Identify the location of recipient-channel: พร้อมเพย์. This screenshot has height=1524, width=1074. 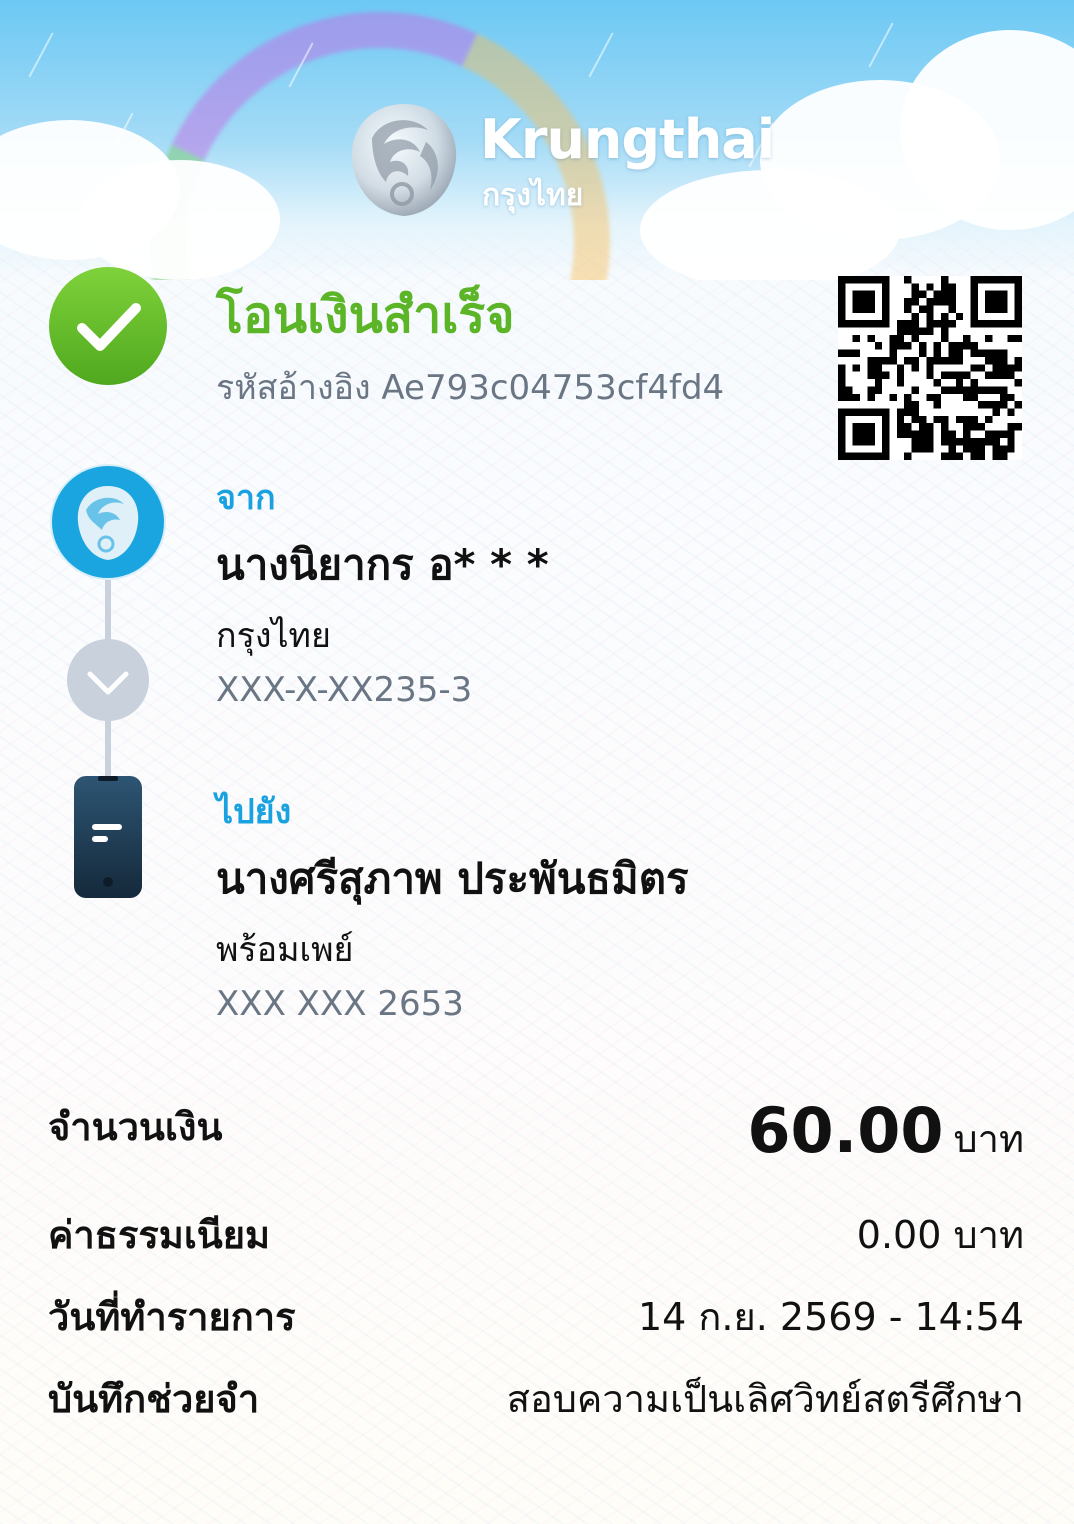
(285, 950).